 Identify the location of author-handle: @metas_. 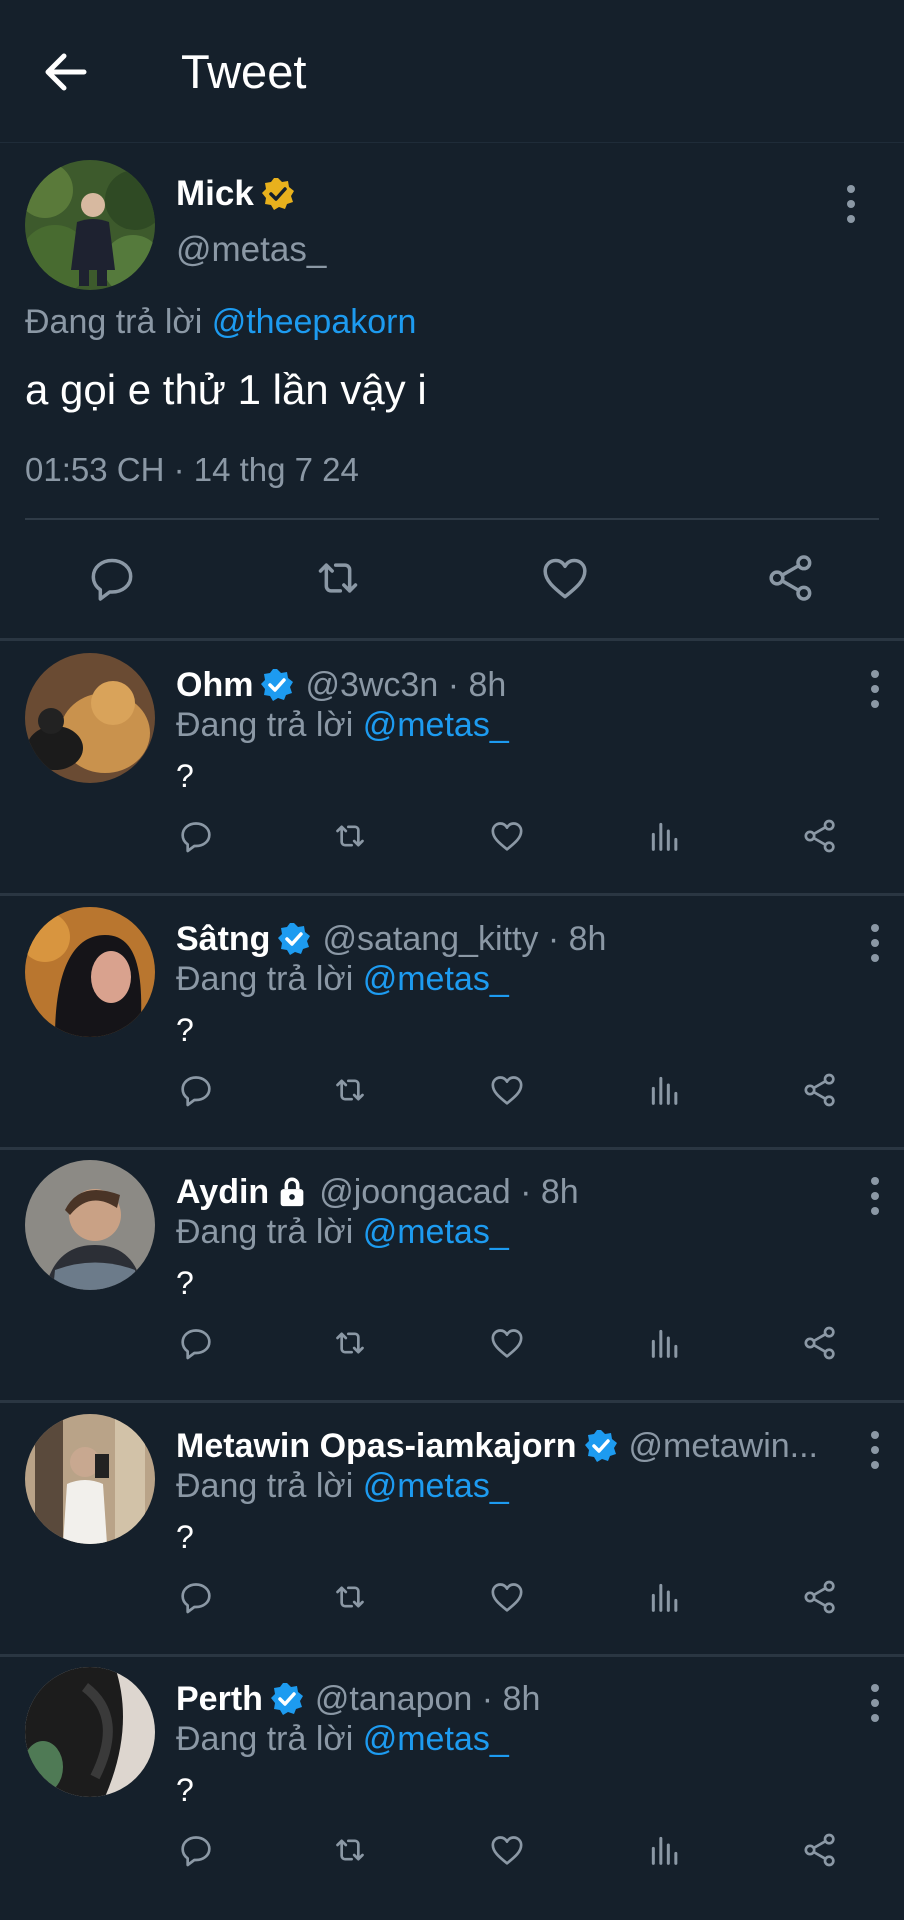
(251, 249).